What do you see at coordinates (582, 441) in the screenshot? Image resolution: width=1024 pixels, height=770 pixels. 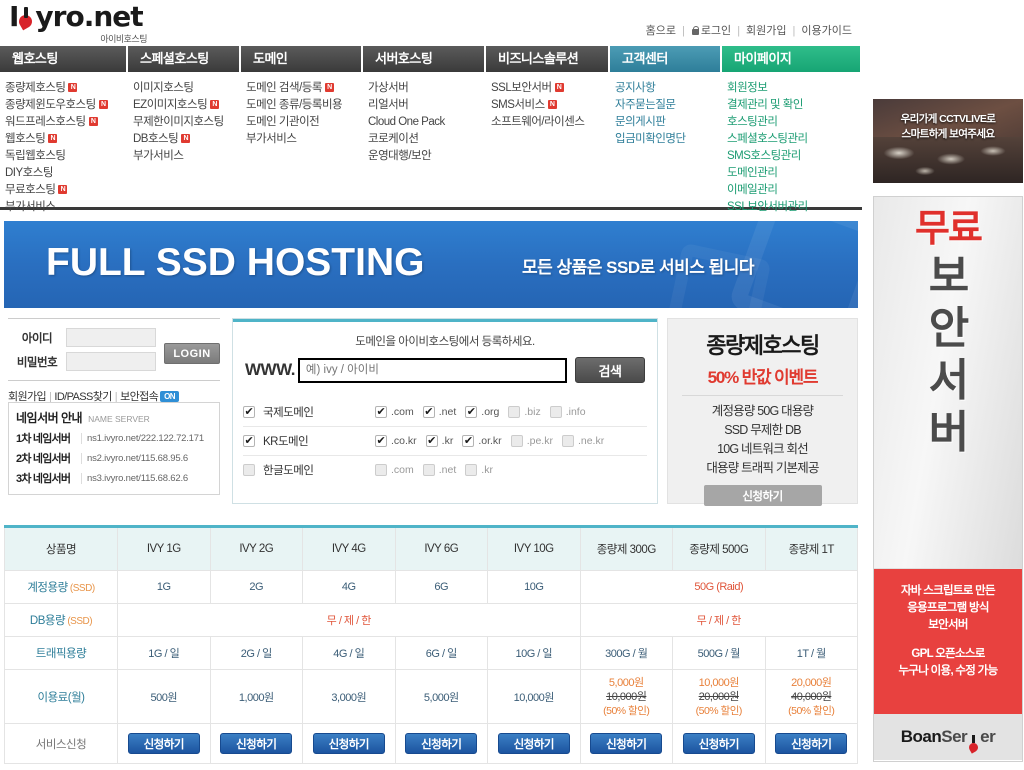 I see `tld-option-1-4: .ne.kr` at bounding box center [582, 441].